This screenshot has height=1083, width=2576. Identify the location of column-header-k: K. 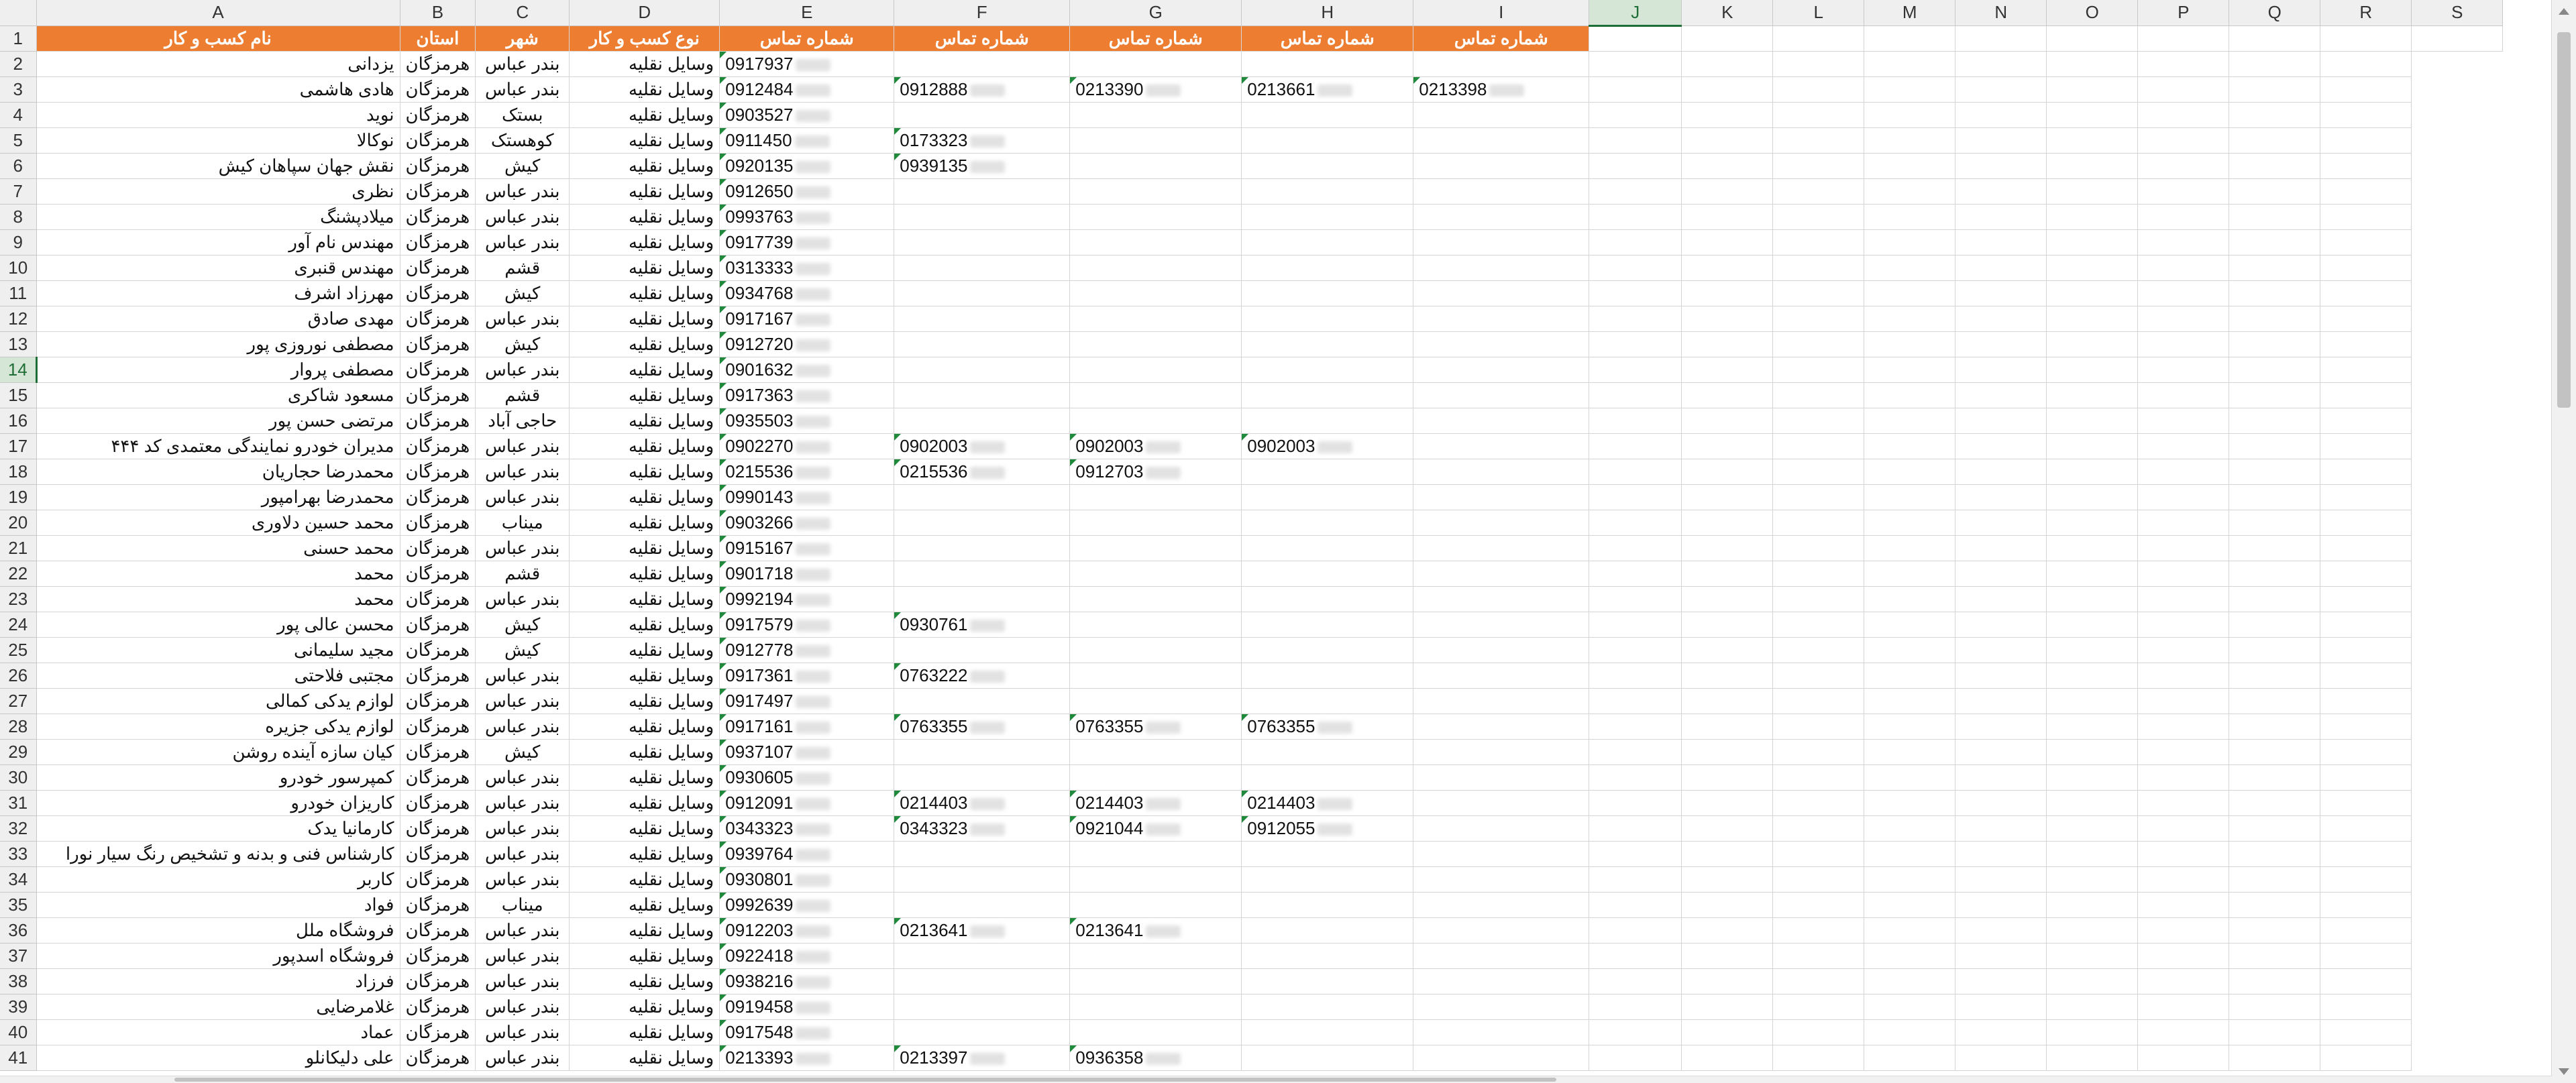
(1727, 13).